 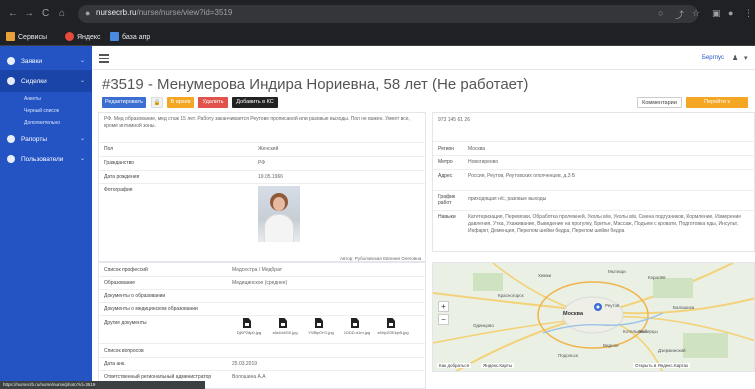 I want to click on map-town-label: Красногорск, so click(x=511, y=295).